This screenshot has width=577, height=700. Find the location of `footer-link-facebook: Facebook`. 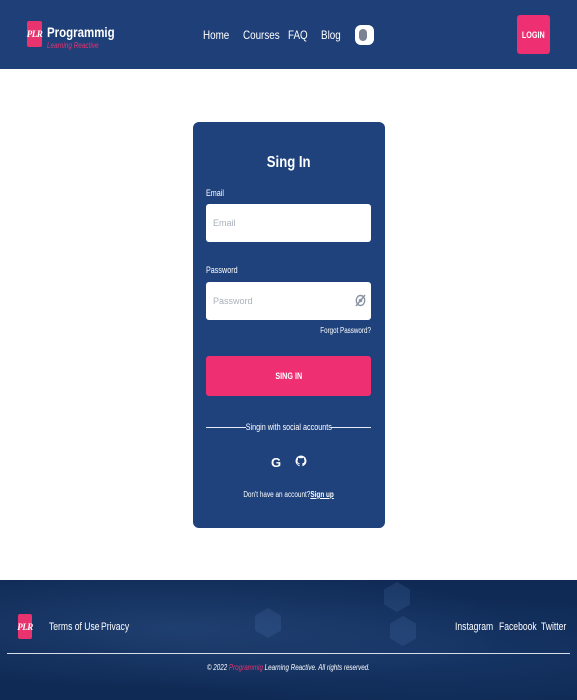

footer-link-facebook: Facebook is located at coordinates (518, 627).